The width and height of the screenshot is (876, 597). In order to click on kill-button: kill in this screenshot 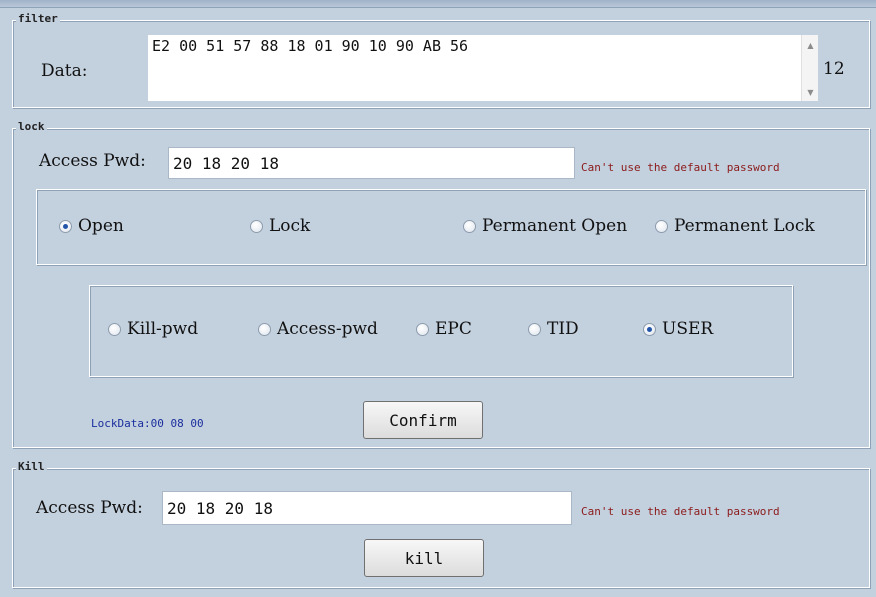, I will do `click(424, 558)`.